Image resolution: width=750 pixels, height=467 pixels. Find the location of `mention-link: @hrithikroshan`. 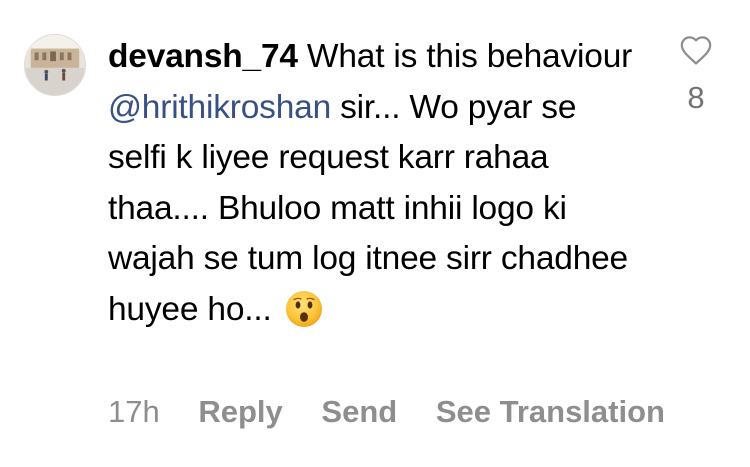

mention-link: @hrithikroshan is located at coordinates (219, 107).